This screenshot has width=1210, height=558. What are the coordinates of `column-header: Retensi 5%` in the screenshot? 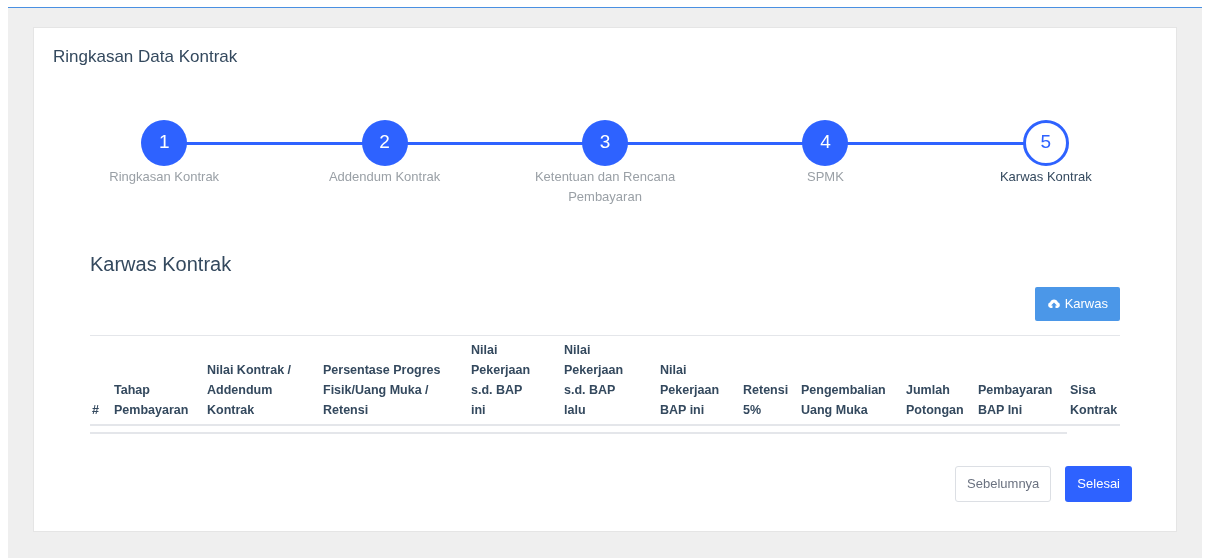 It's located at (766, 400).